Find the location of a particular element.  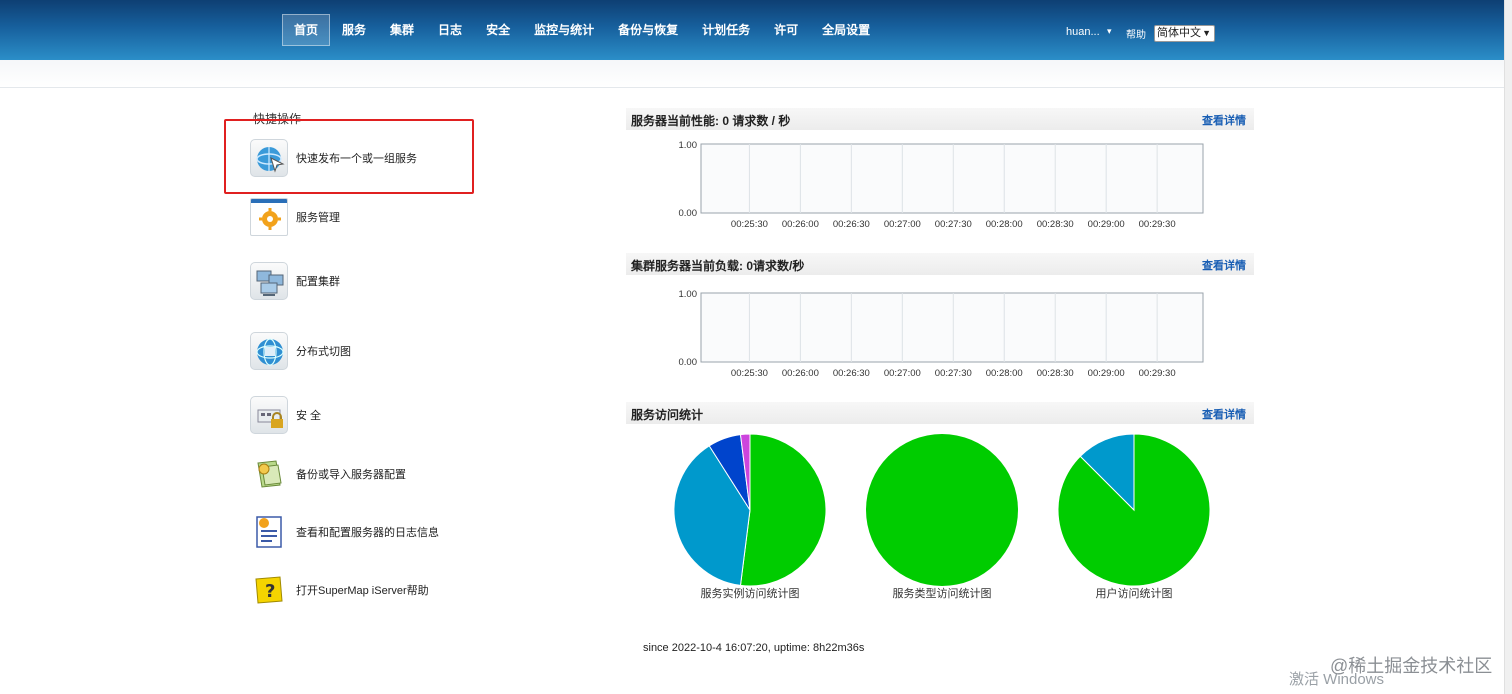

quick-op-label: 快速发布一个或一组服务 is located at coordinates (356, 159).